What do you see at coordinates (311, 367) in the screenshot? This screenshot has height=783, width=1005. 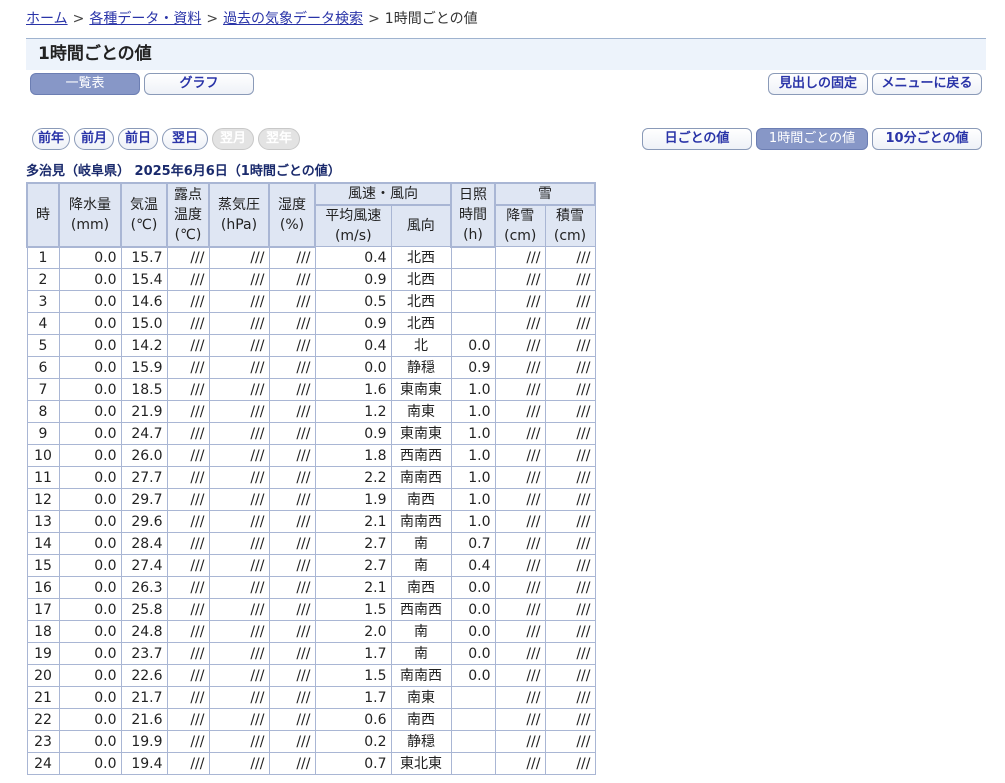 I see `table-row: 6 0.0 15.9/////////0.0 静穏 0.9//////` at bounding box center [311, 367].